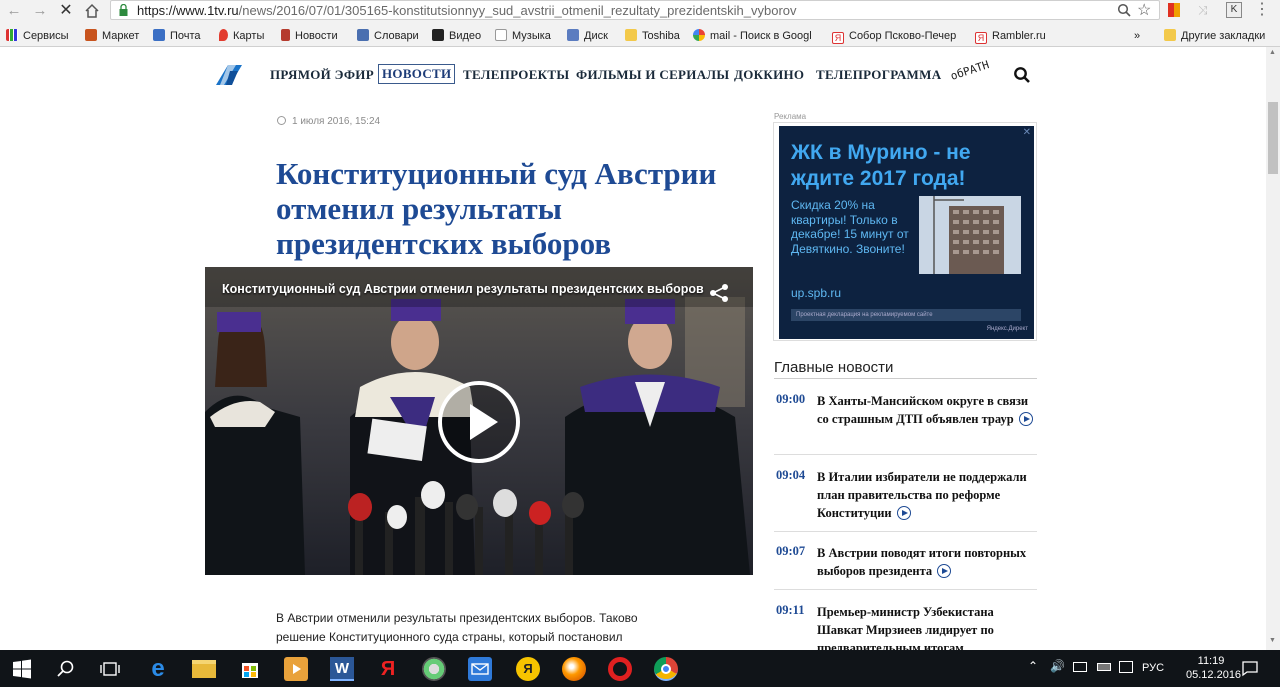 Image resolution: width=1280 pixels, height=687 pixels. What do you see at coordinates (791, 475) in the screenshot?
I see `news-time: 09:04` at bounding box center [791, 475].